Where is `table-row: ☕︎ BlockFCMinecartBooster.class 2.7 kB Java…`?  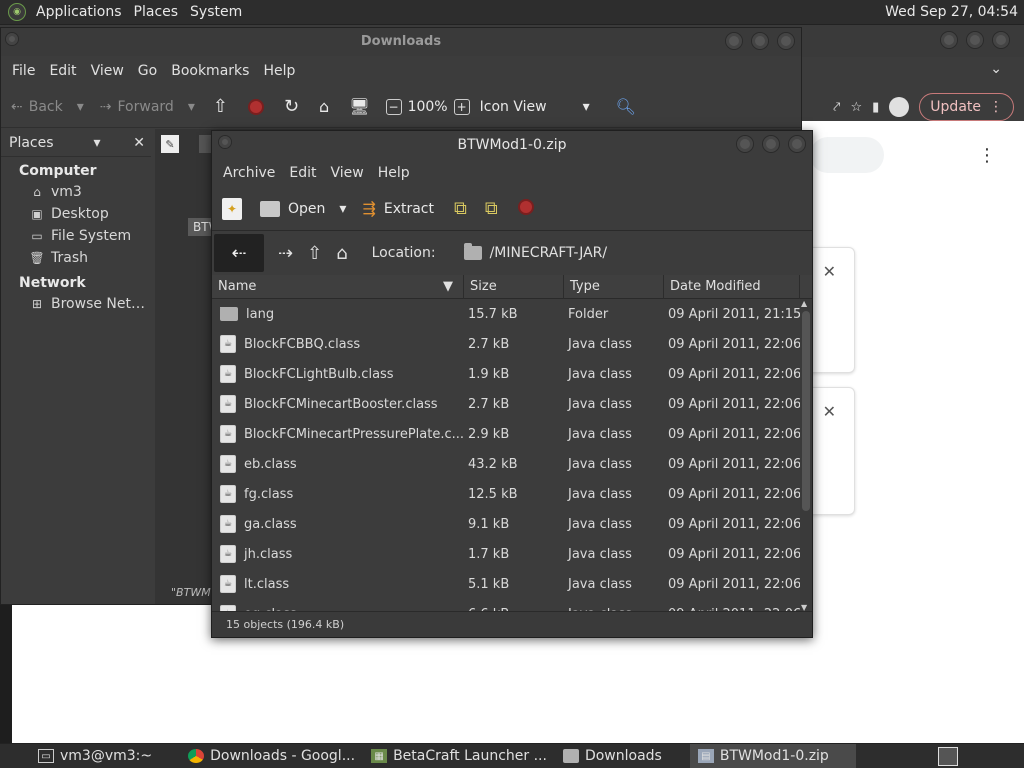 table-row: ☕︎ BlockFCMinecartBooster.class 2.7 kB Java… is located at coordinates (506, 404).